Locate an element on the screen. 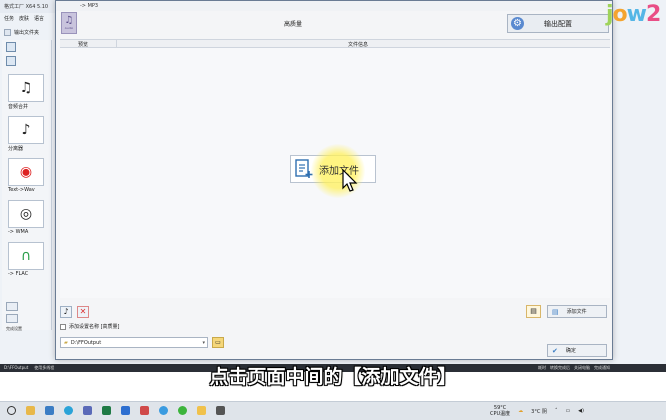 The width and height of the screenshot is (666, 420). tool-wma: ◎ -> WMA is located at coordinates (28, 218).